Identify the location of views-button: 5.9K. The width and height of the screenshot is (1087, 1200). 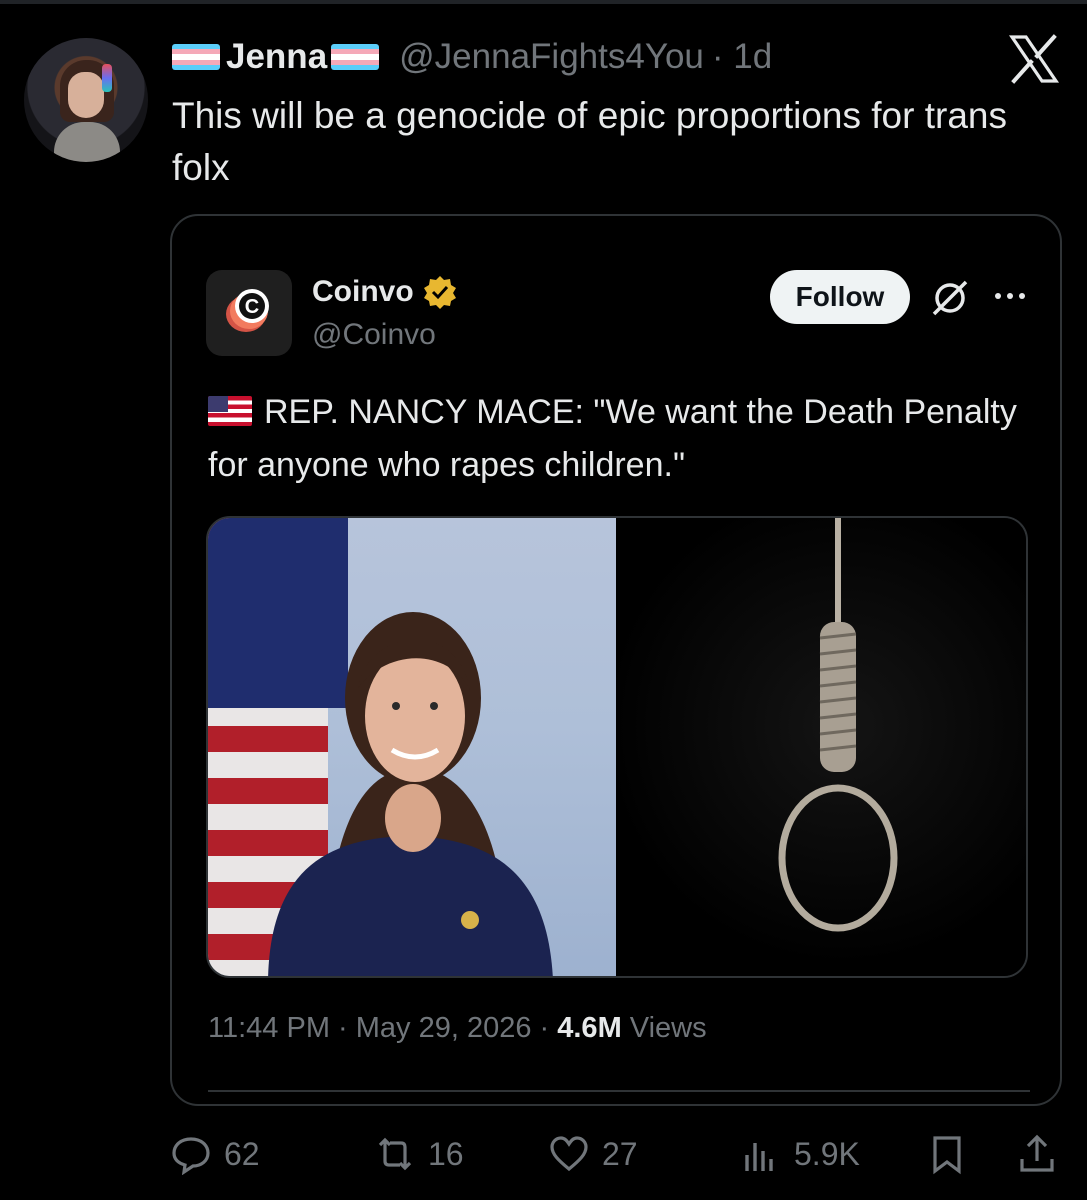
(800, 1154).